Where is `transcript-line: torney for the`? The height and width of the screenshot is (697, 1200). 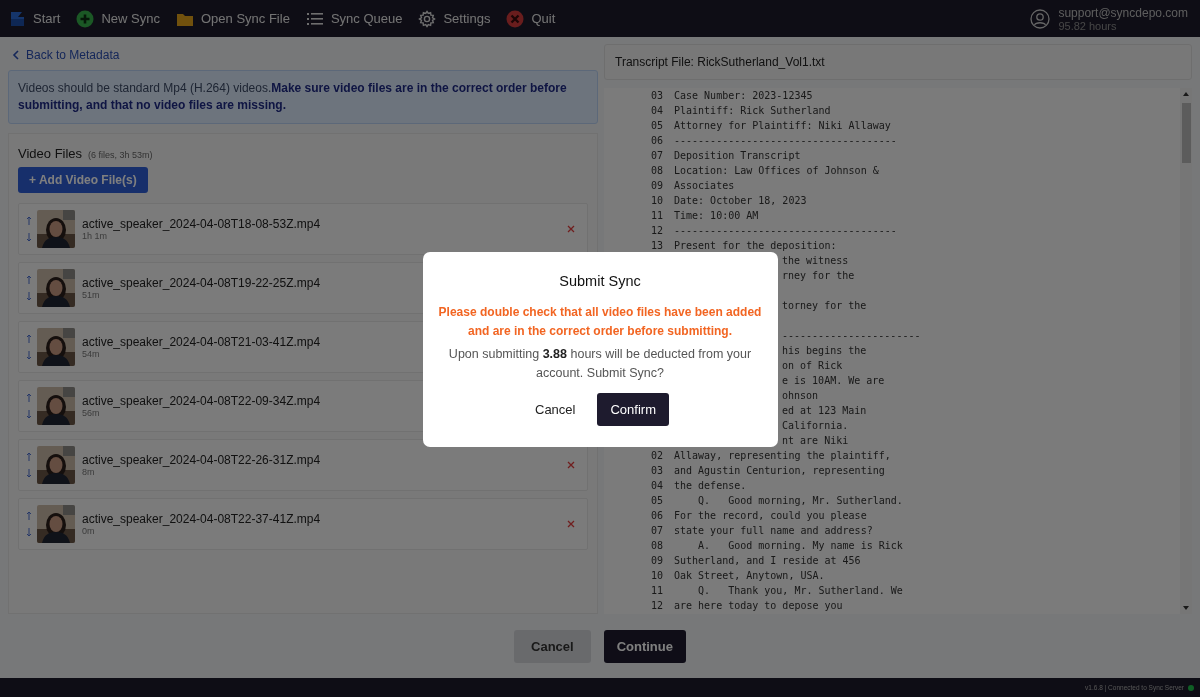
transcript-line: torney for the is located at coordinates (824, 306).